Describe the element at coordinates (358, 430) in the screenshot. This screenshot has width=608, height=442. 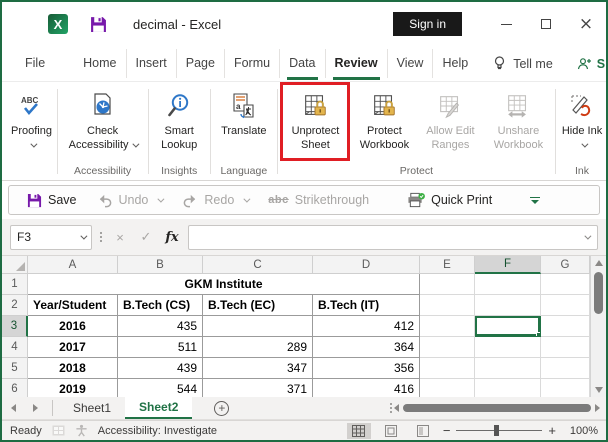
I see `view-normal-button` at that location.